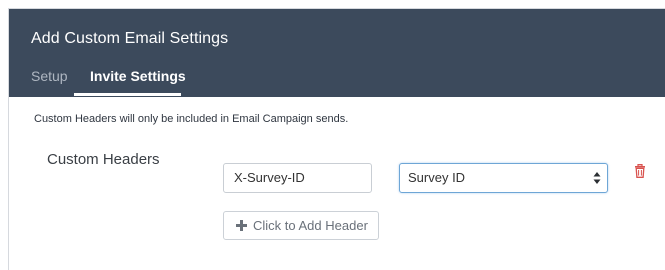 The image size is (665, 270). I want to click on header-value-selected: Survey ID, so click(437, 177).